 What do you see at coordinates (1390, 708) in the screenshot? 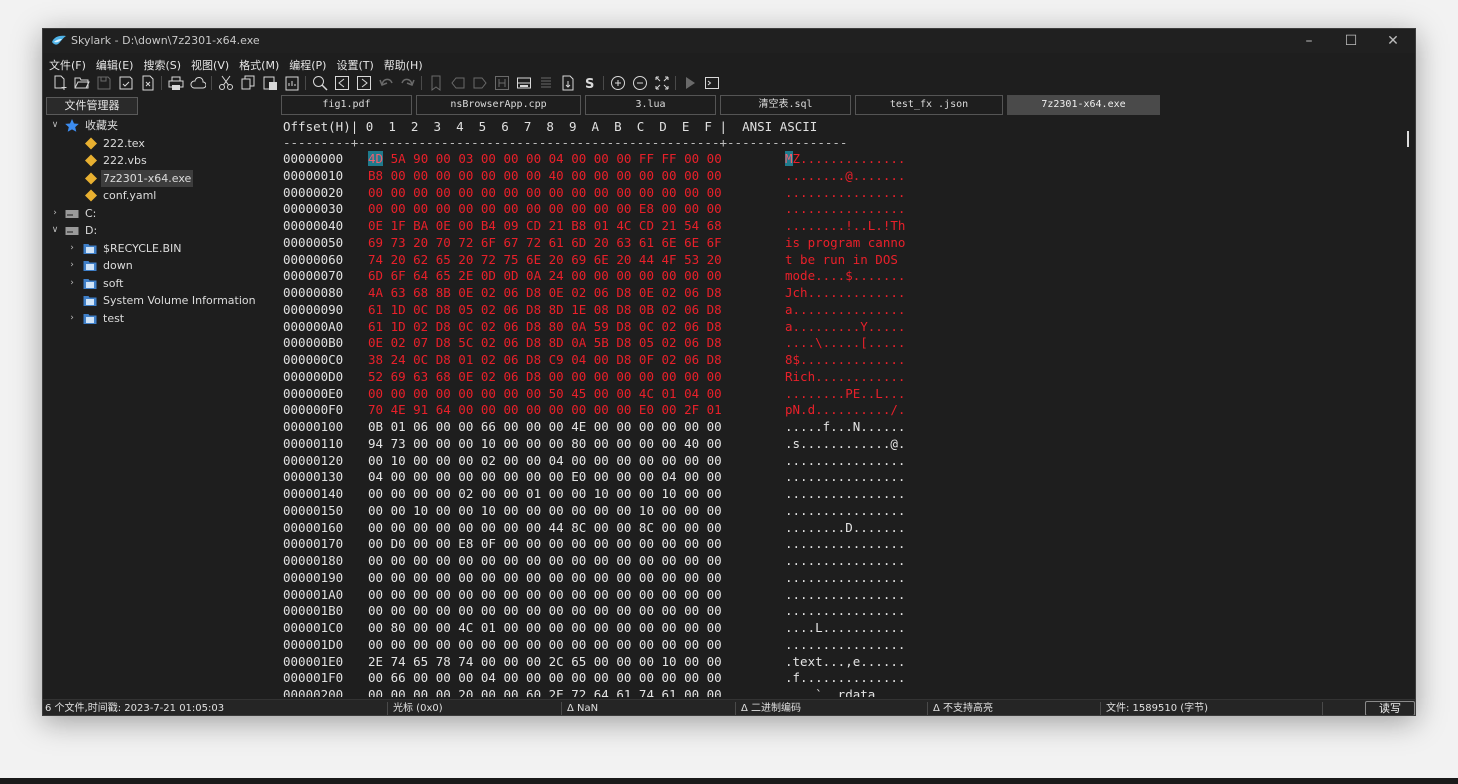
I see `read-write-button: 读写` at bounding box center [1390, 708].